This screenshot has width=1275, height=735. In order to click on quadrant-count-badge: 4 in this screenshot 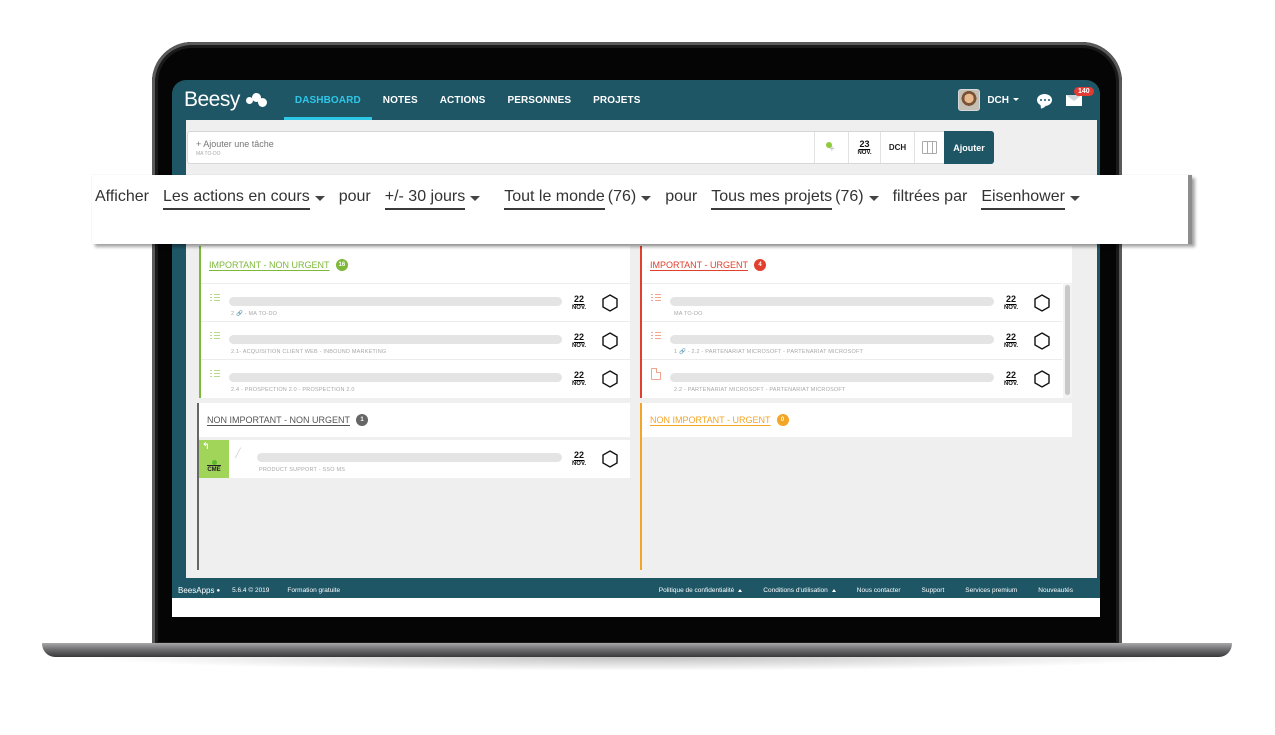, I will do `click(760, 264)`.